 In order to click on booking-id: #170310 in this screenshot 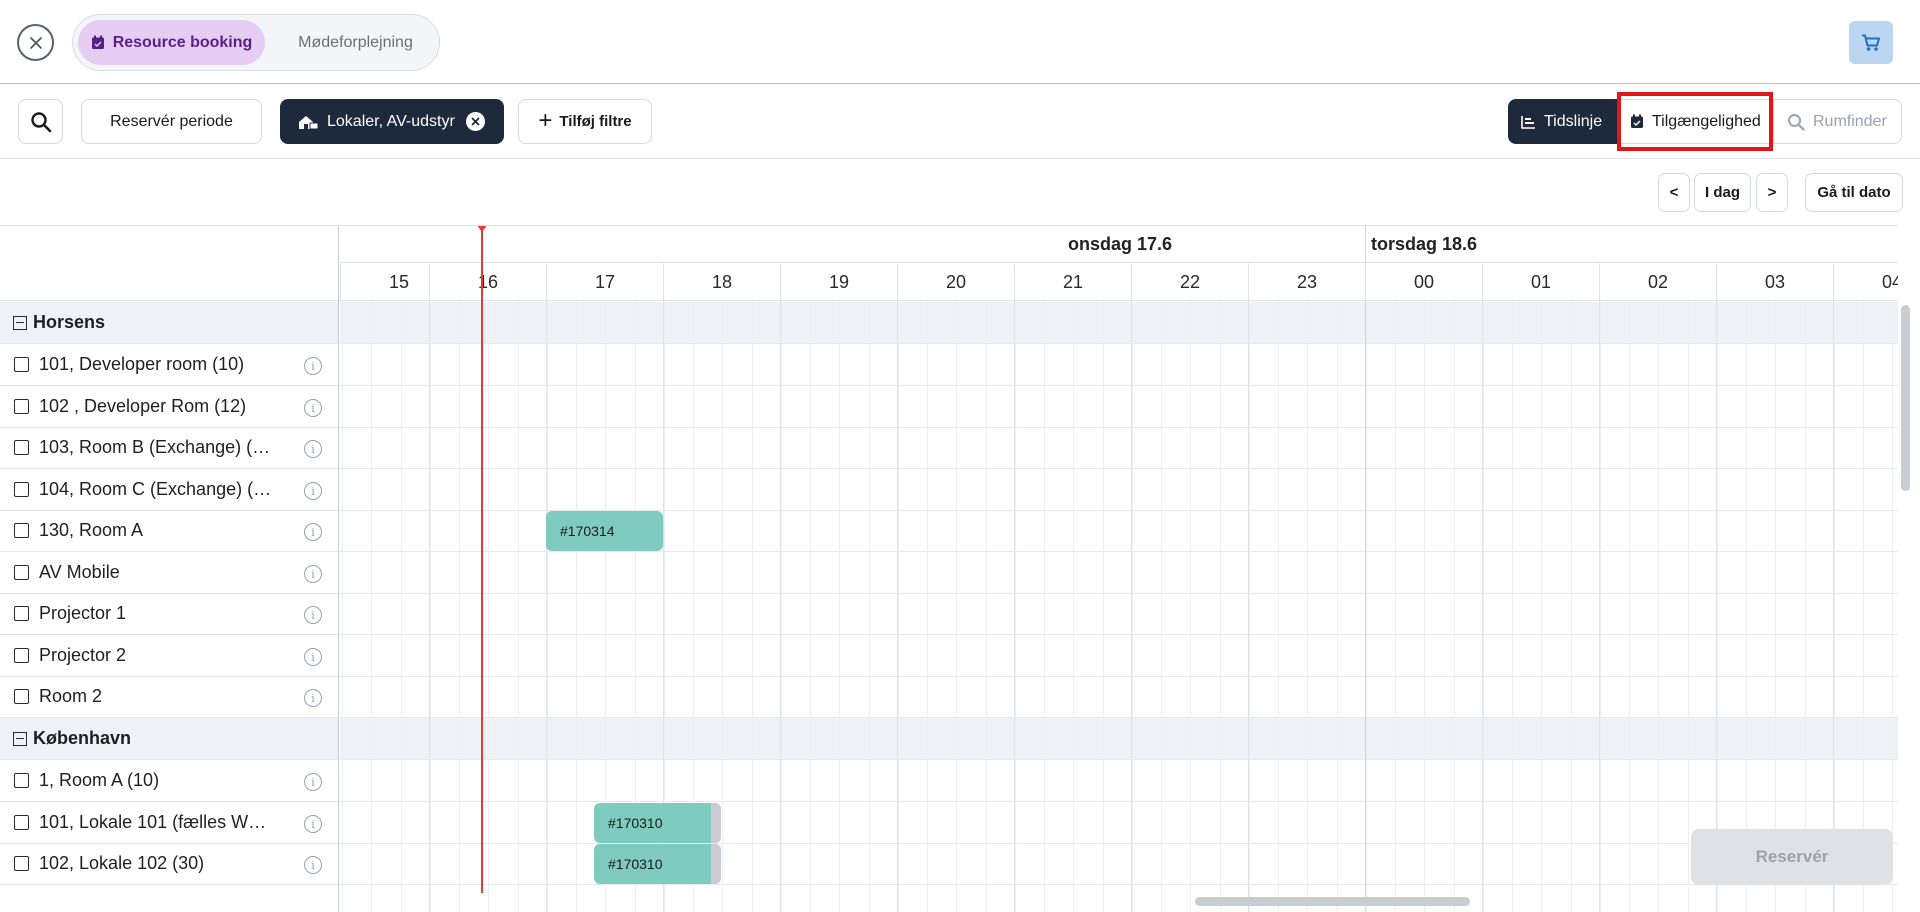, I will do `click(635, 864)`.